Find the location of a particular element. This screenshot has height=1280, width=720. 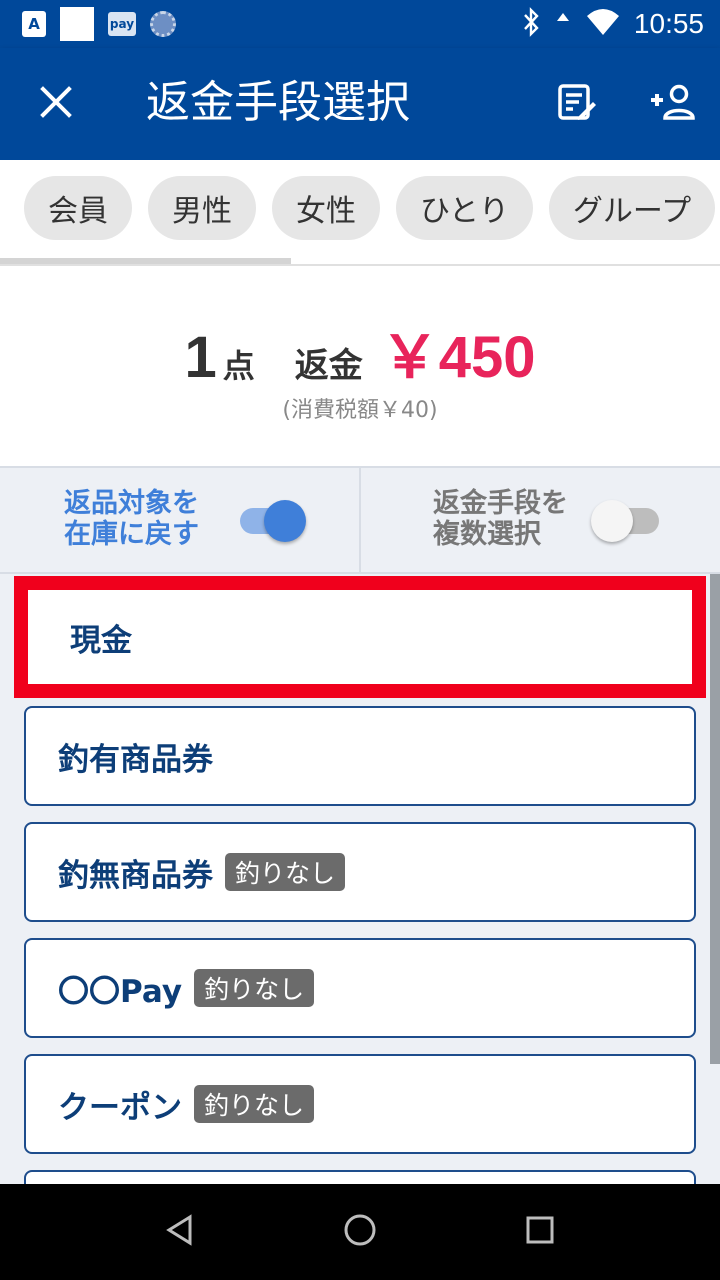

page-title: 返金手段選択 is located at coordinates (278, 102).